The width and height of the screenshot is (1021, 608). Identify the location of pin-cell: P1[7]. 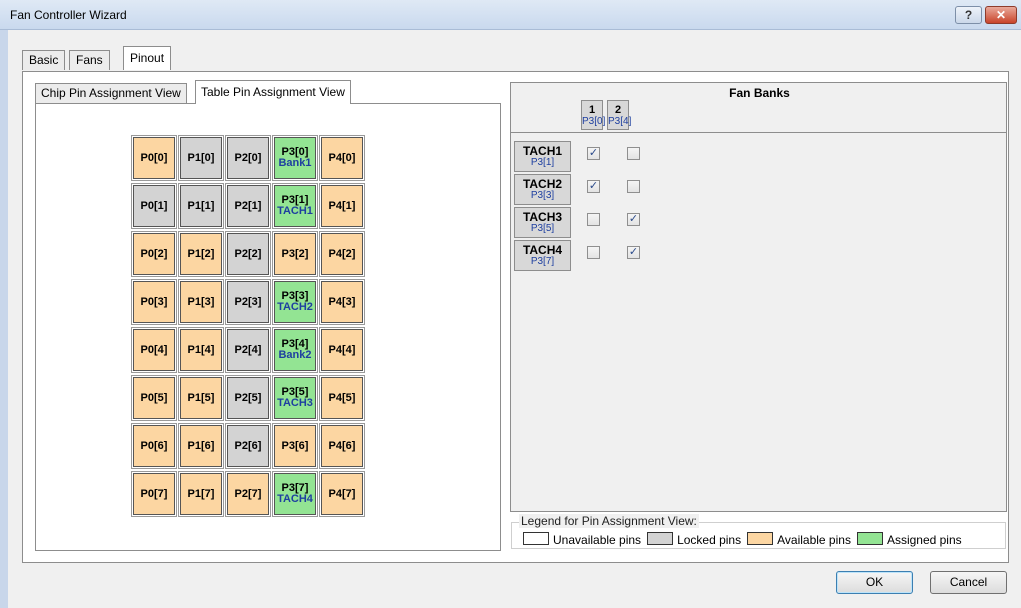
(201, 494).